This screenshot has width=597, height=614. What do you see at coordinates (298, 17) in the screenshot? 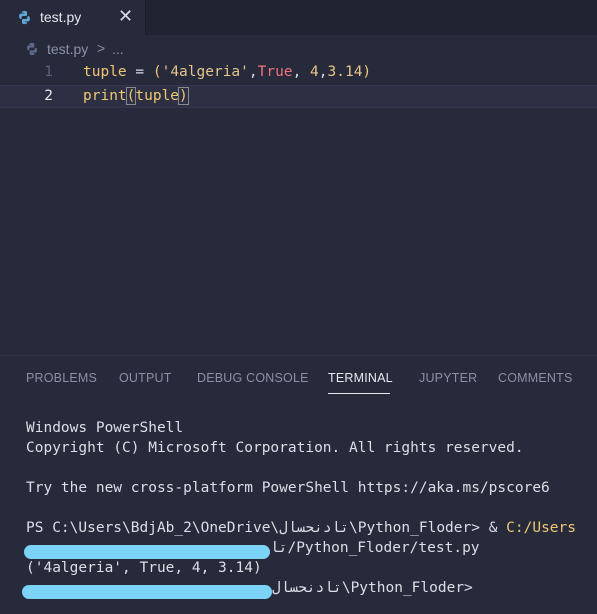
I see `editor-tab-bar: test.py ✕` at bounding box center [298, 17].